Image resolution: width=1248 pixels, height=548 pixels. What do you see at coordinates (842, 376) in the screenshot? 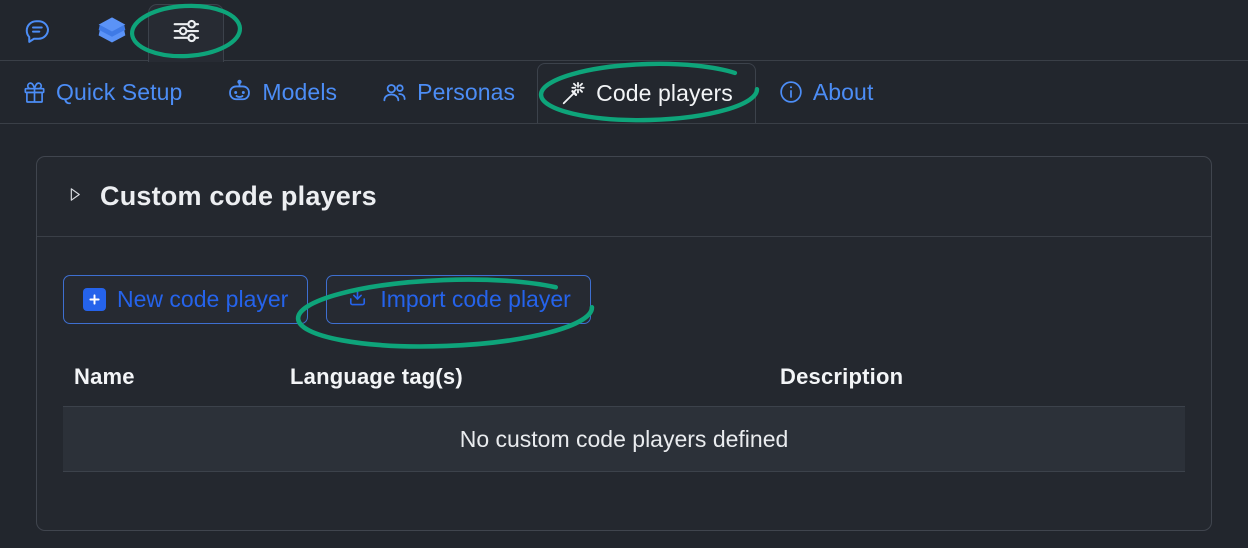
I see `column-header-description: Description` at bounding box center [842, 376].